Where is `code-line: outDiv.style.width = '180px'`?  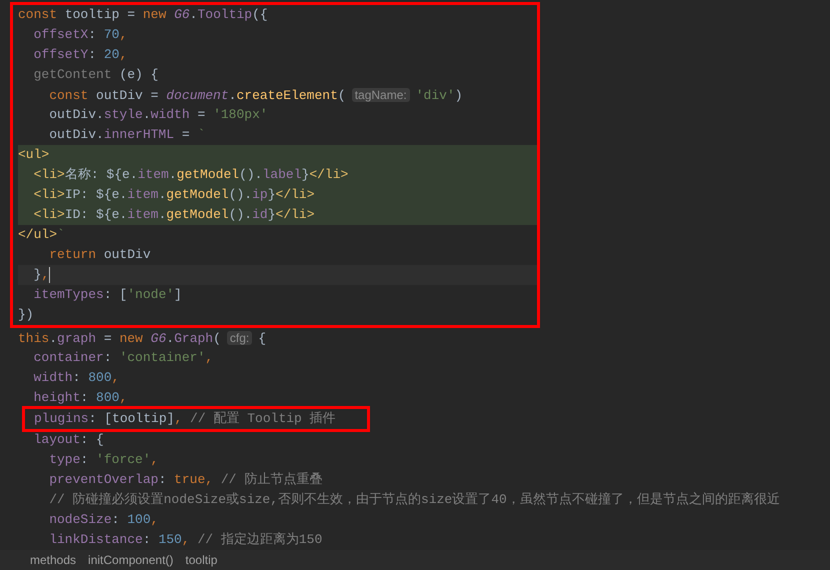 code-line: outDiv.style.width = '180px' is located at coordinates (158, 115).